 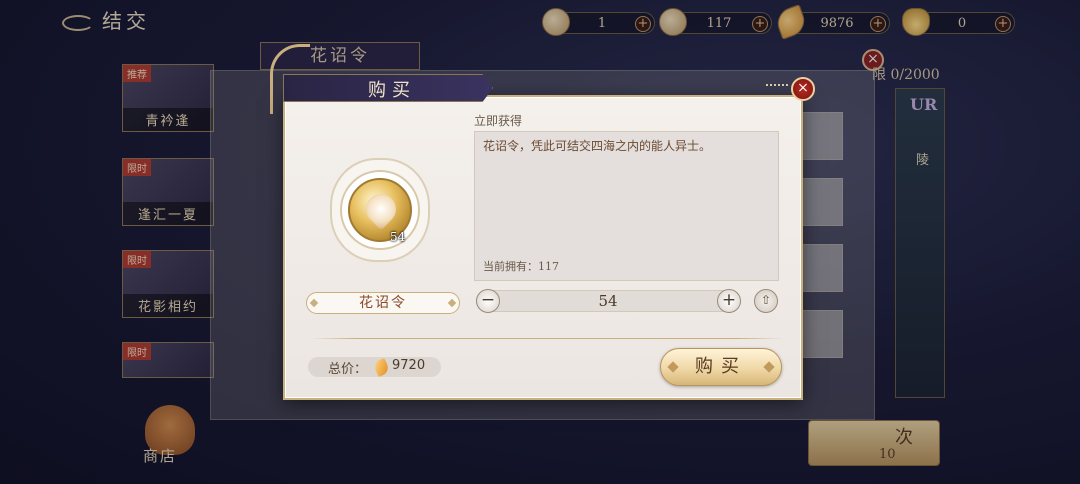 What do you see at coordinates (398, 237) in the screenshot?
I see `item-quantity: 54` at bounding box center [398, 237].